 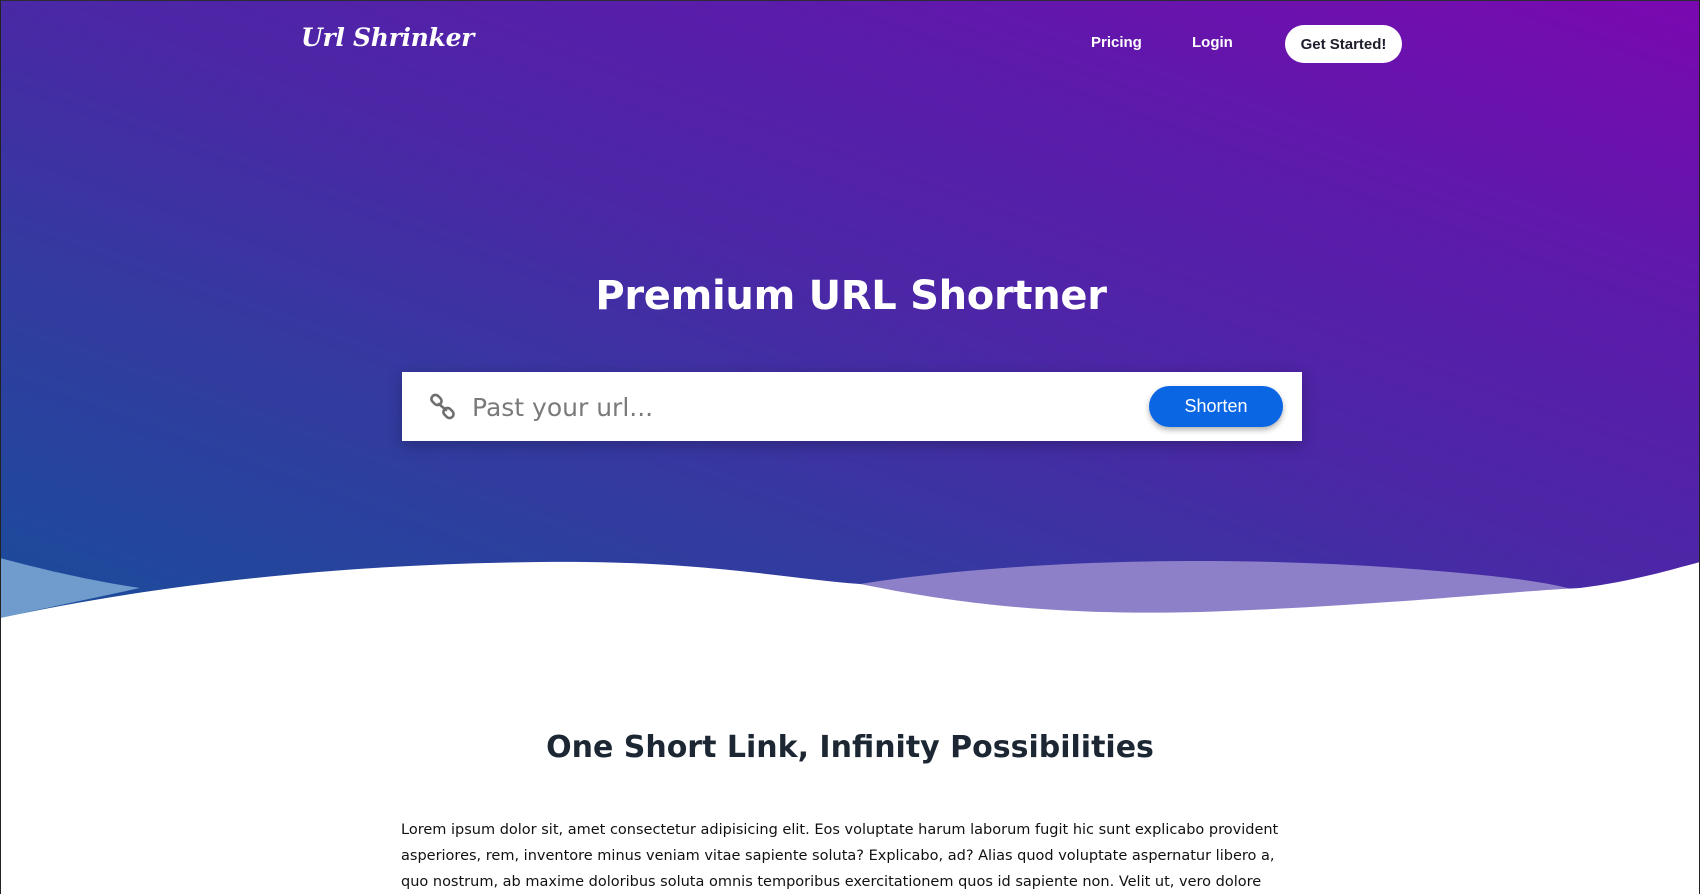 I want to click on nav-link-login: Login, so click(x=1212, y=42).